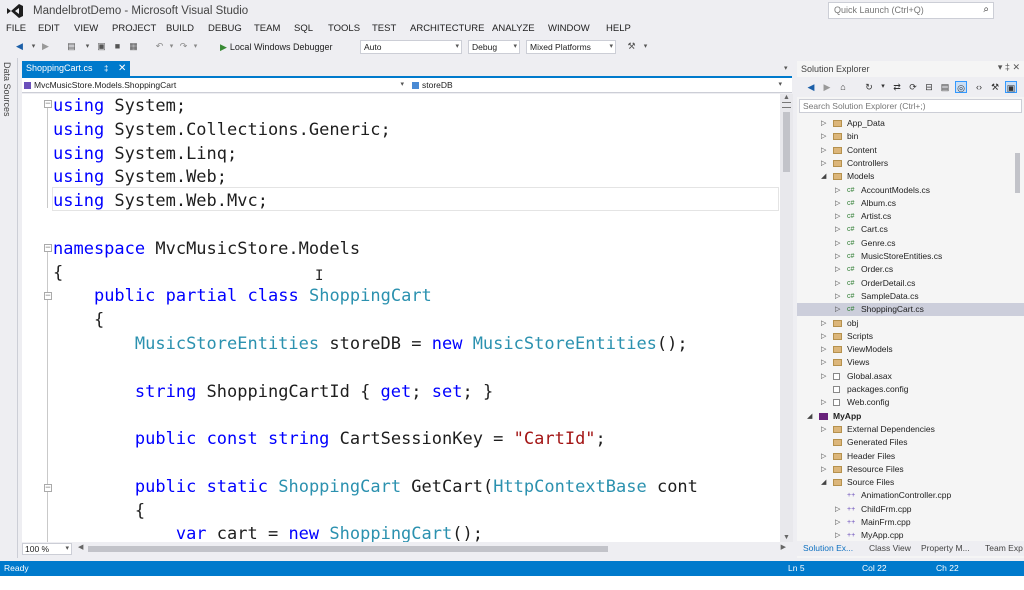  I want to click on tree-item: ▷ obj, so click(910, 323).